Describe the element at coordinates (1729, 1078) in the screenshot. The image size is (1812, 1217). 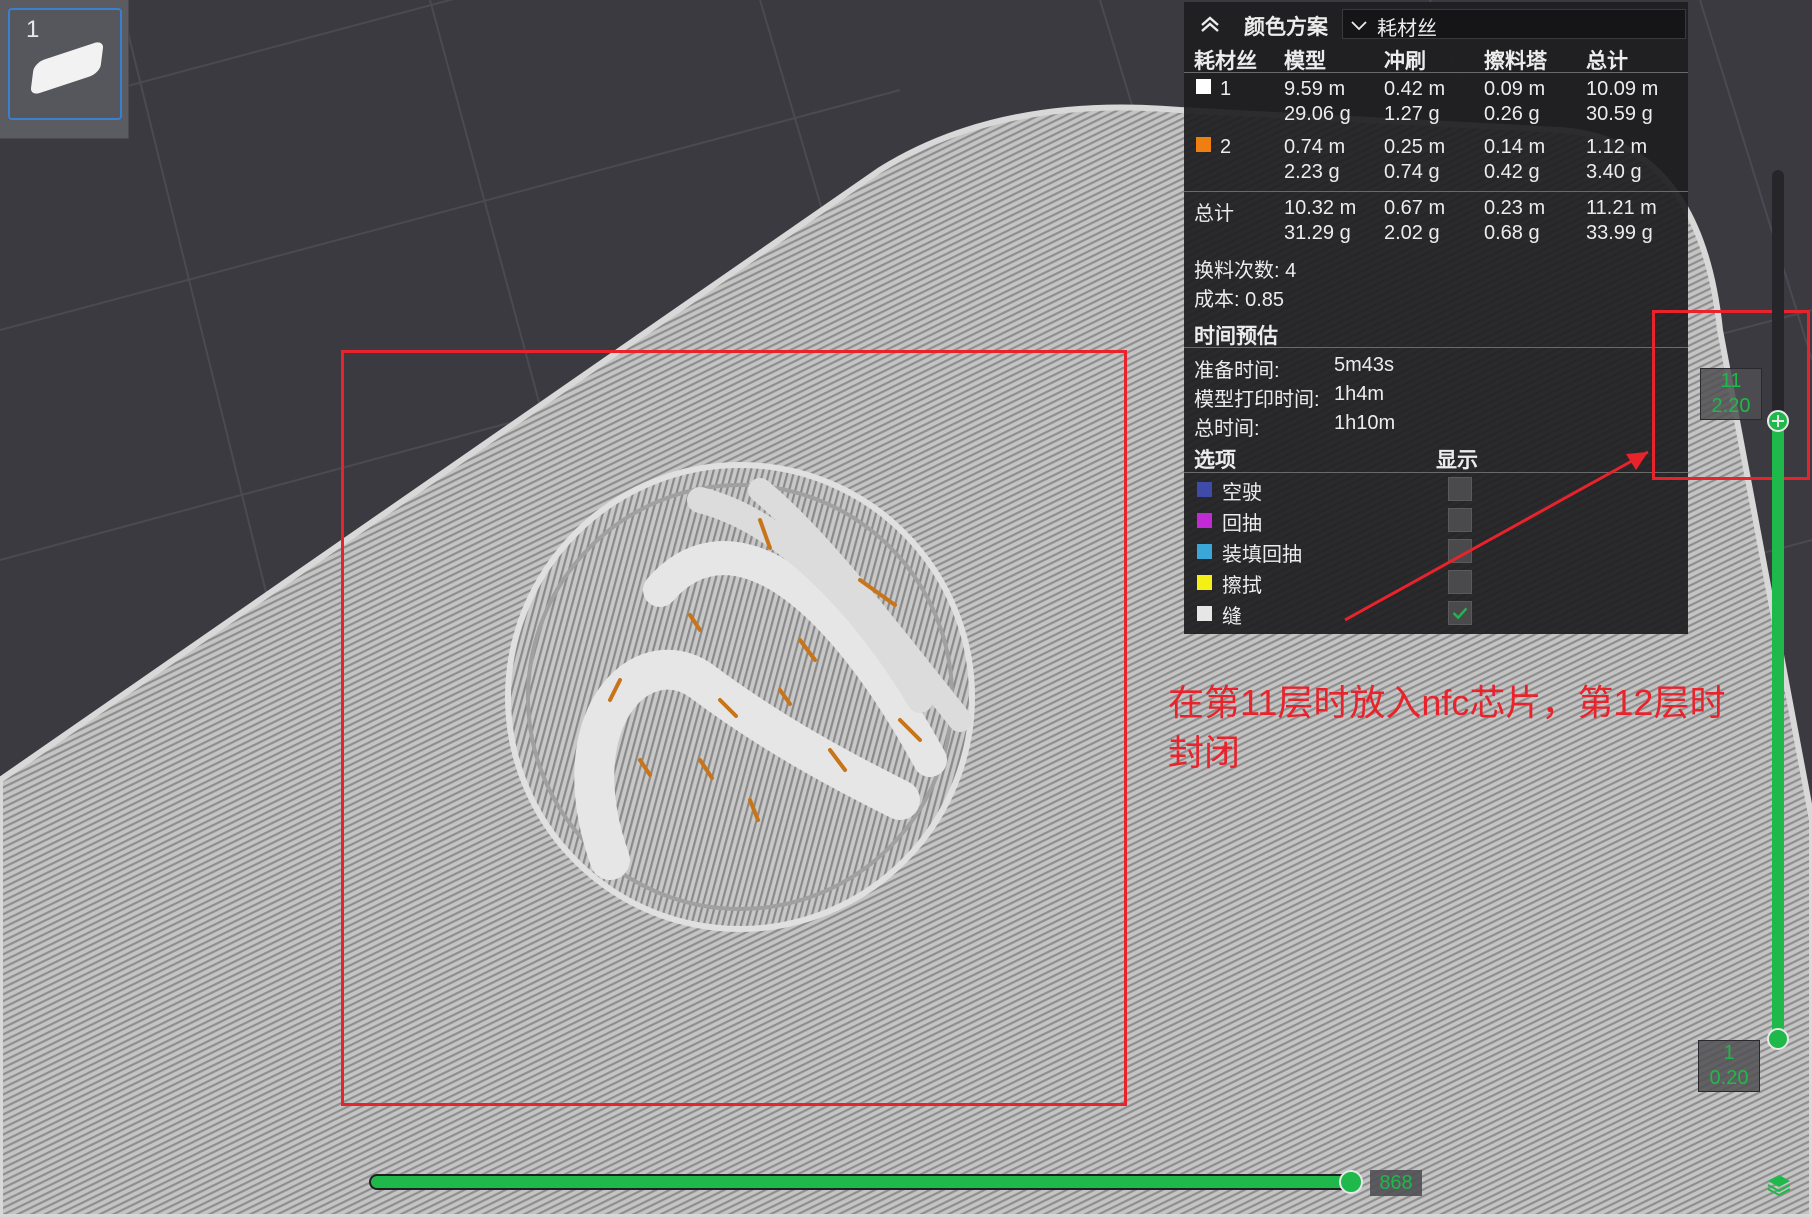
I see `bottom-layer-height: 0.20` at that location.